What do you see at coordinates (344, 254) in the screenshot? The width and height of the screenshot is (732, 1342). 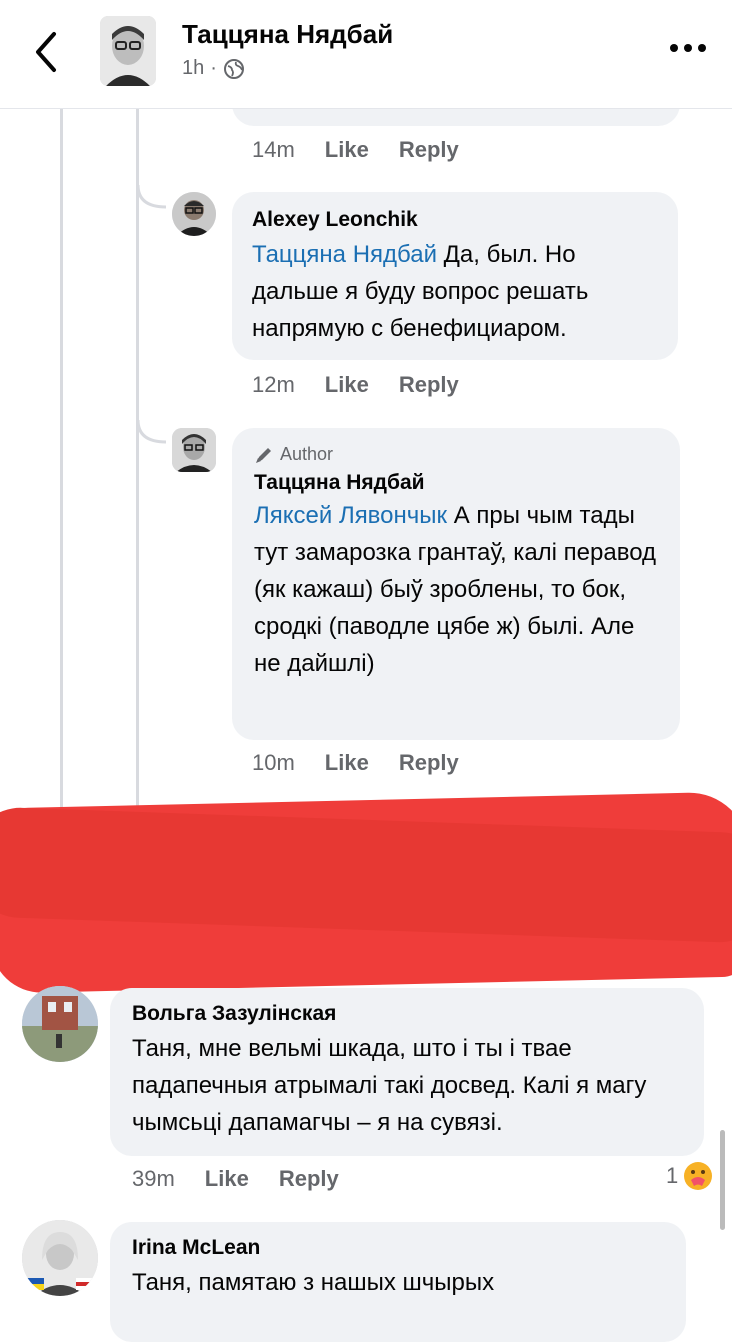 I see `mention-link: Тацця‌на Нядбай` at bounding box center [344, 254].